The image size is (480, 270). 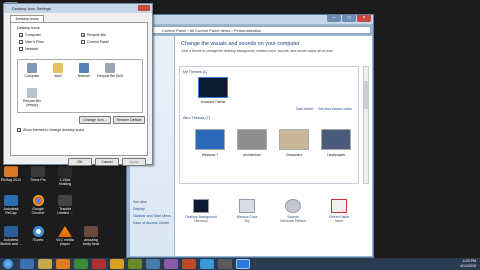 I want to click on user-folder-icon, so click(x=58, y=68).